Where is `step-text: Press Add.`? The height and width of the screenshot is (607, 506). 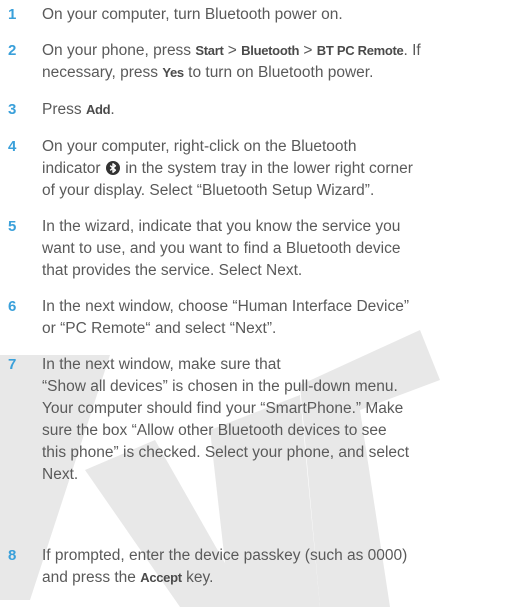
step-text: Press Add. is located at coordinates (273, 110).